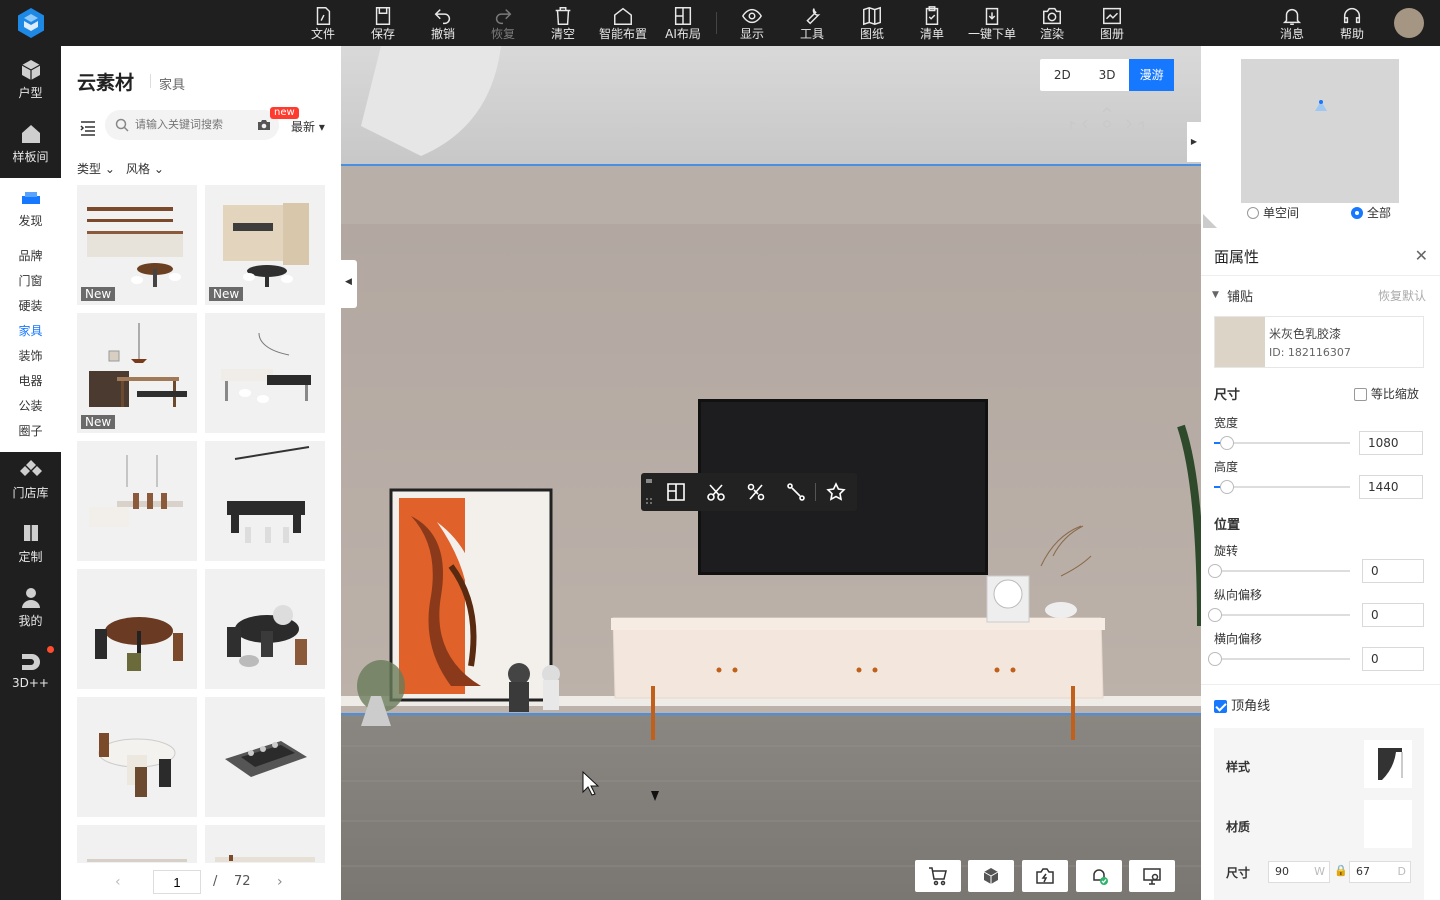 This screenshot has height=900, width=1440. I want to click on page-input, so click(177, 882).